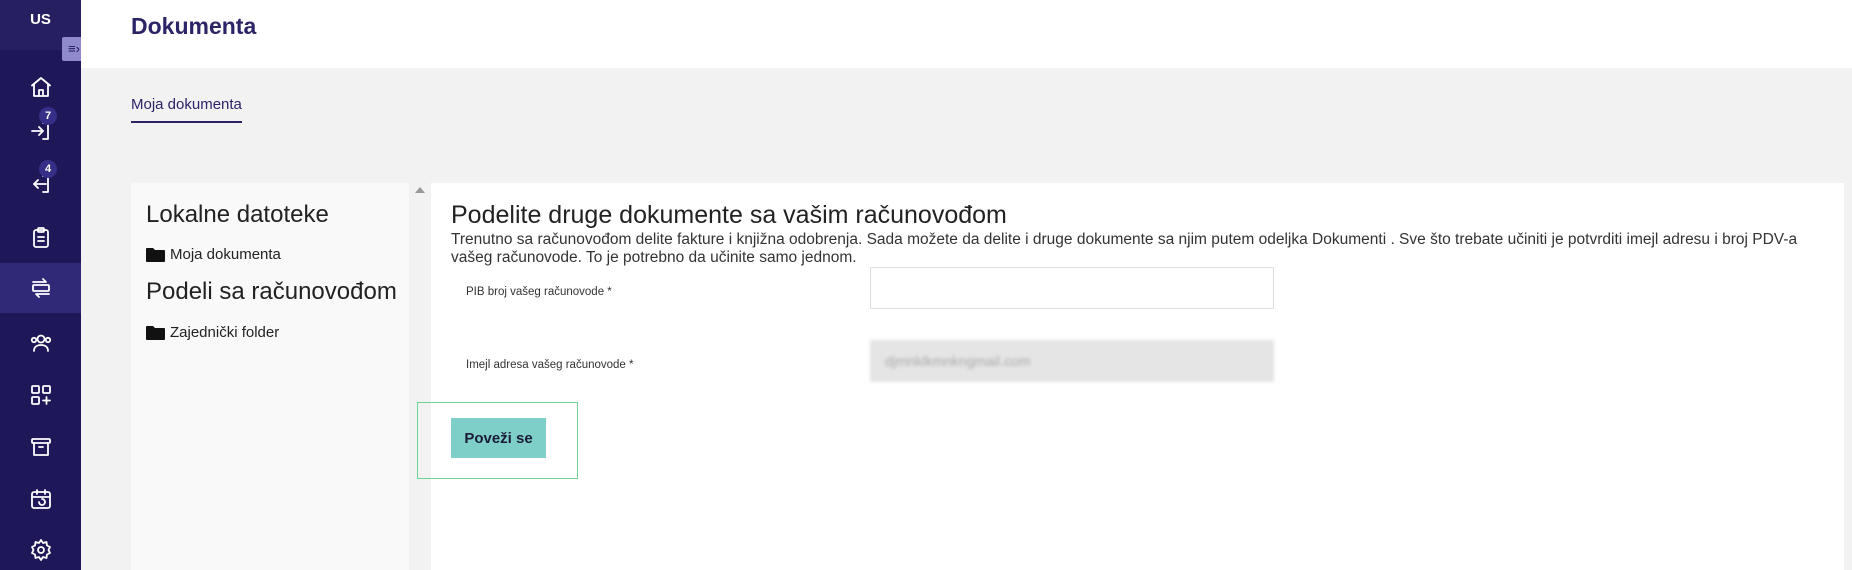 This screenshot has width=1852, height=570. I want to click on scroll-up-arrow-icon, so click(420, 190).